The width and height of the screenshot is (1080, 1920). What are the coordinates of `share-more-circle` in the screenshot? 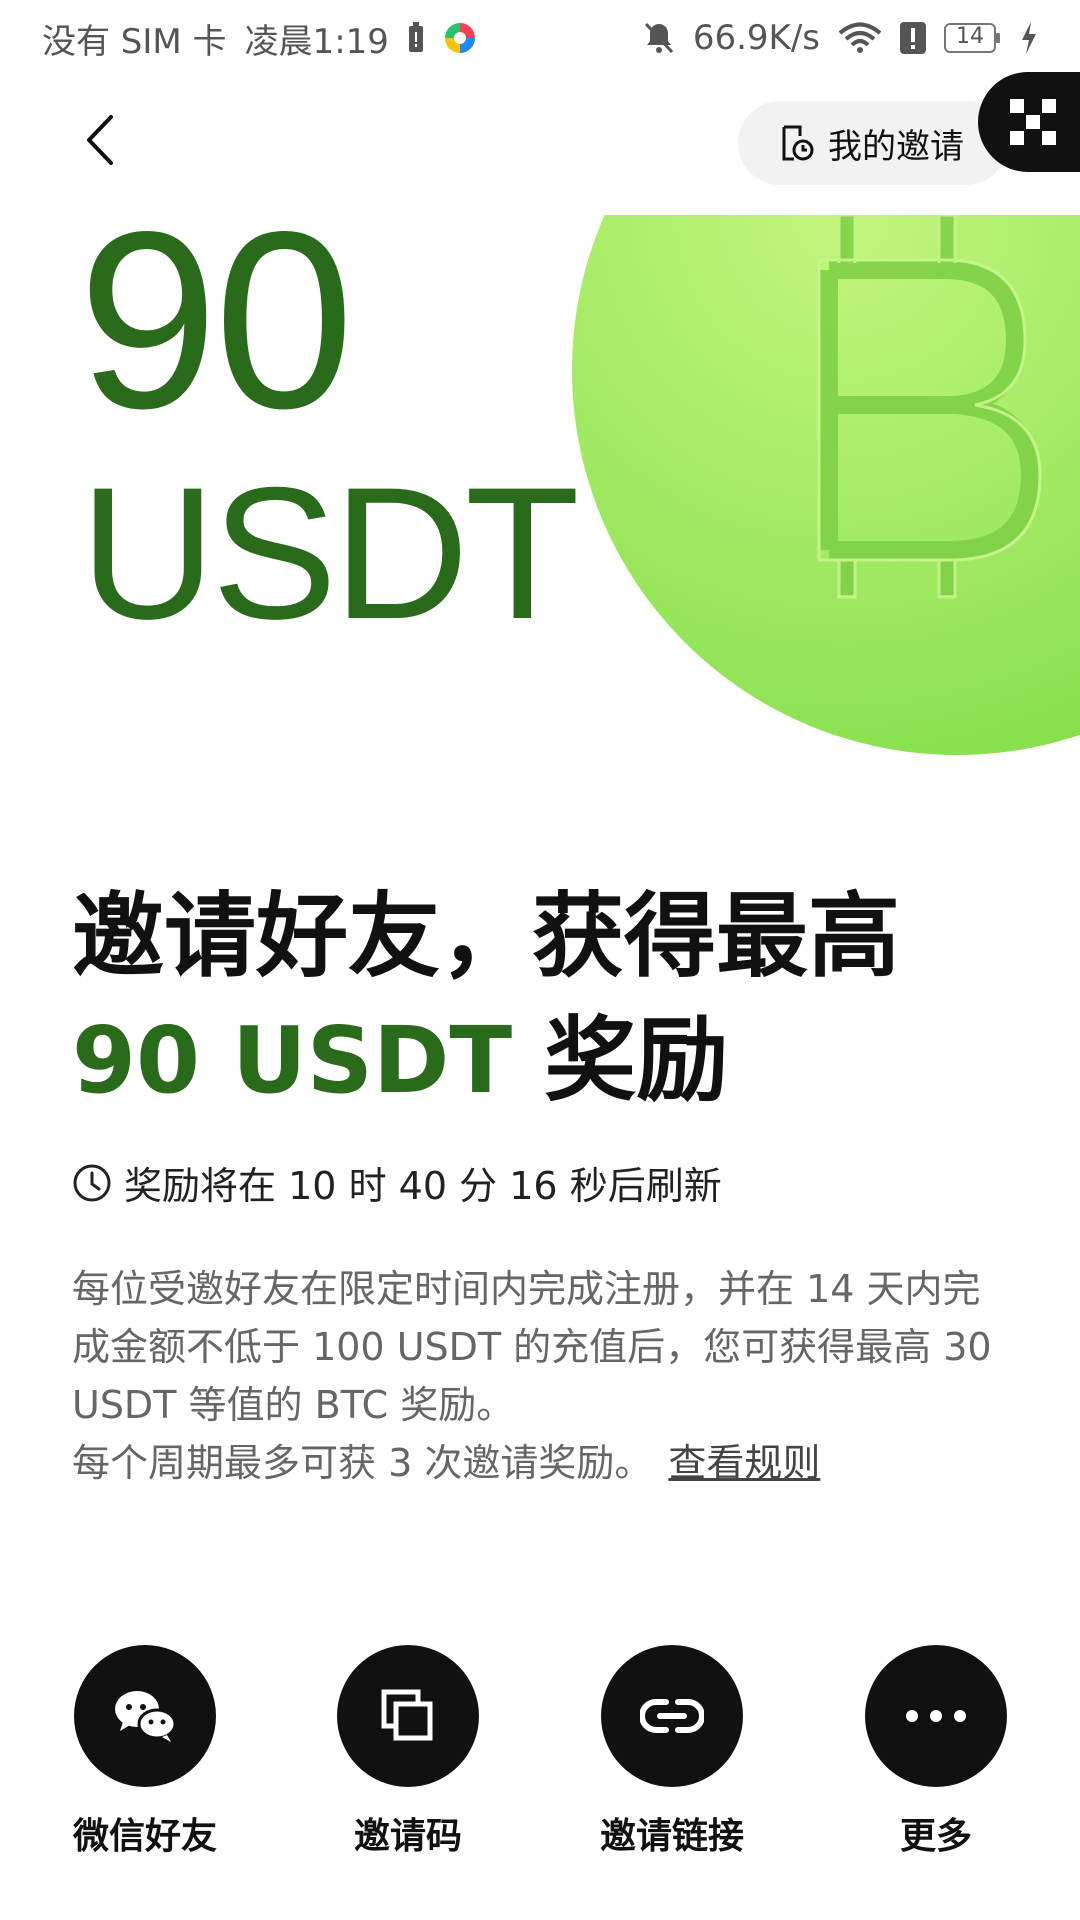 It's located at (936, 1716).